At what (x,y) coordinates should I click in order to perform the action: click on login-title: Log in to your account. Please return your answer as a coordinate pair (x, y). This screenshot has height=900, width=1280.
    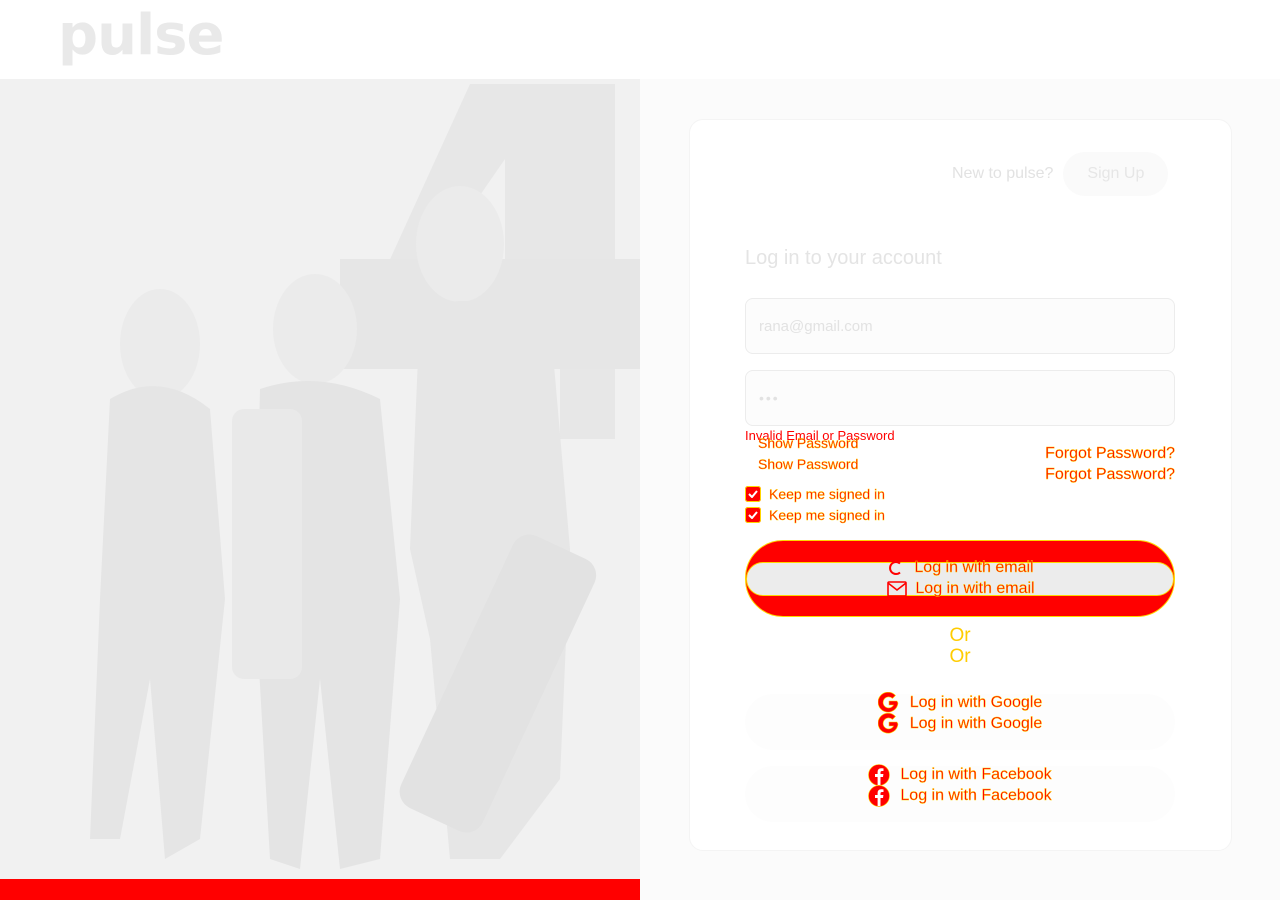
    Looking at the image, I should click on (843, 258).